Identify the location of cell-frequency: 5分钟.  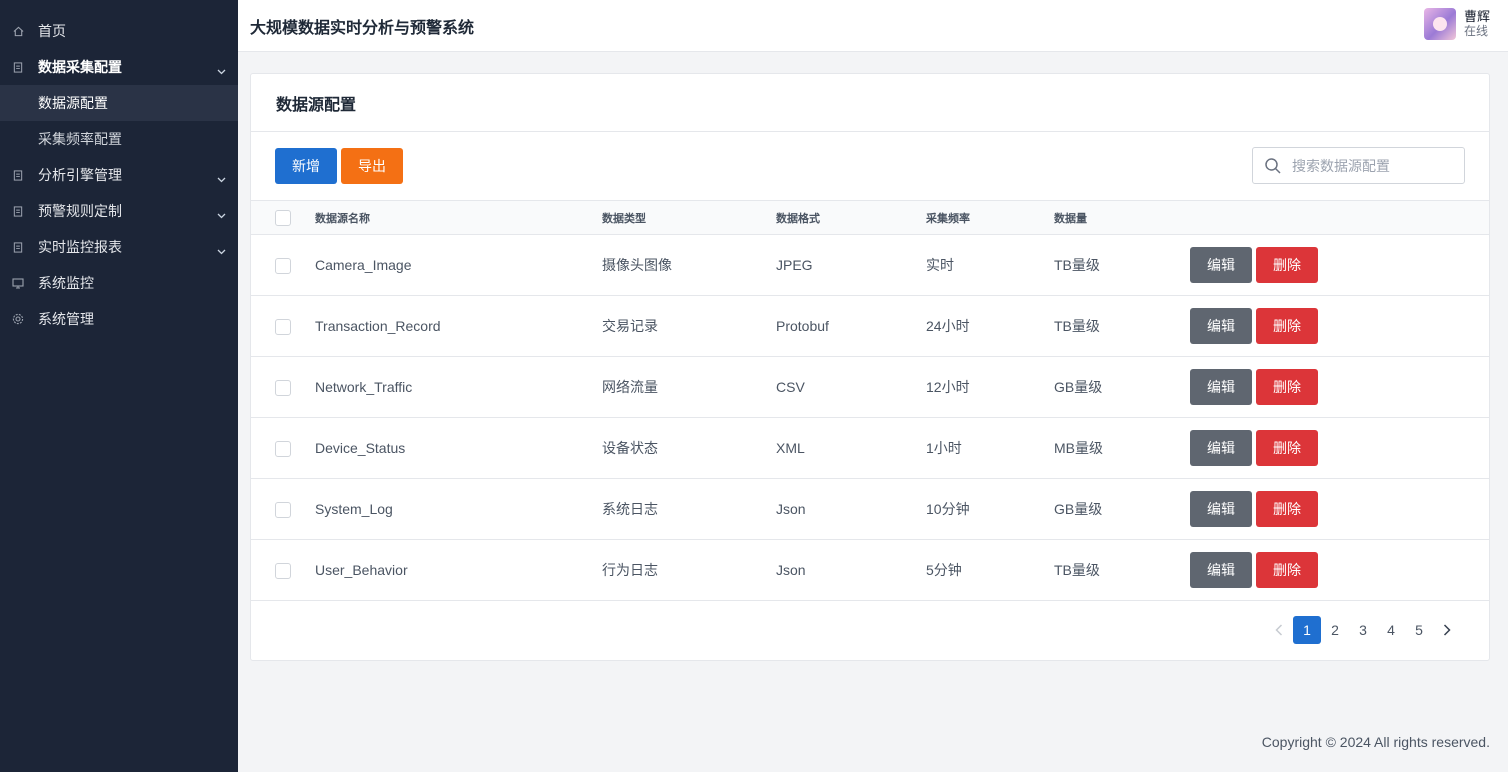
(944, 570).